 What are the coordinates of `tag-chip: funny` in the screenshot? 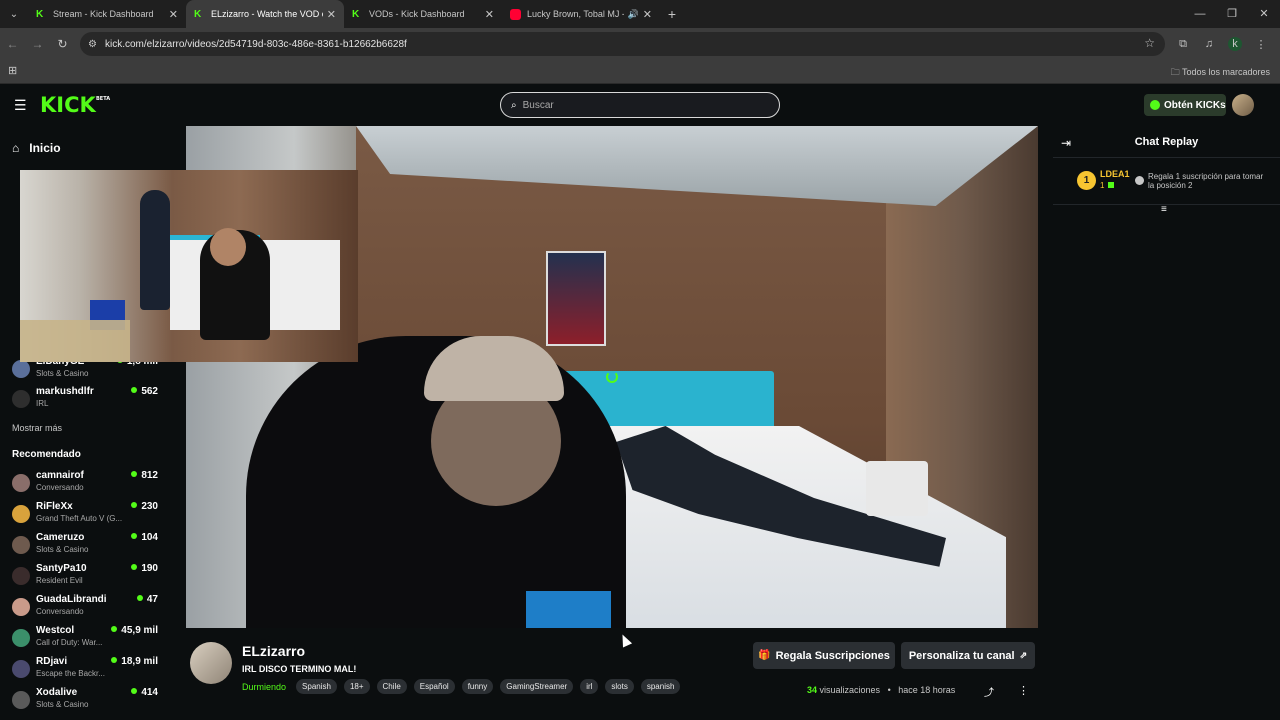 It's located at (477, 686).